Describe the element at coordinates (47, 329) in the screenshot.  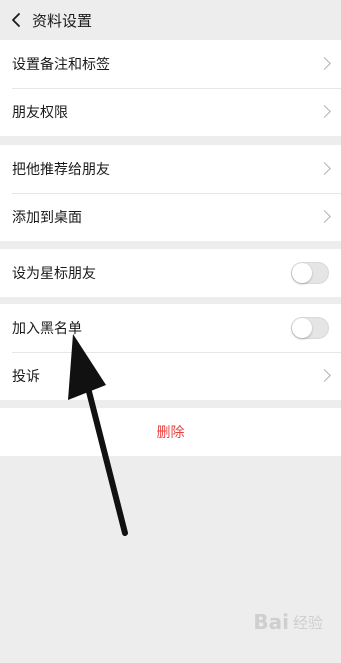
I see `blacklist-label: 加入黑名单` at that location.